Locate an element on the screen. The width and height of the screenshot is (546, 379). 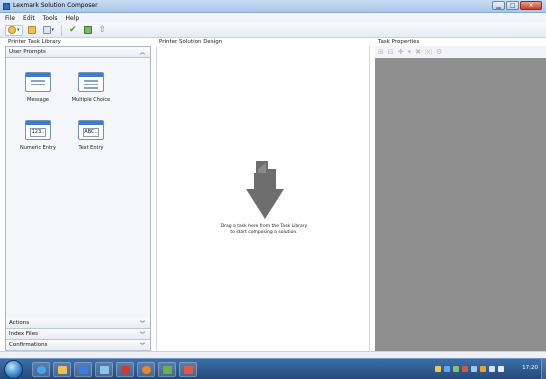
window-controls: ▁ □ ✕ is located at coordinates (517, 5).